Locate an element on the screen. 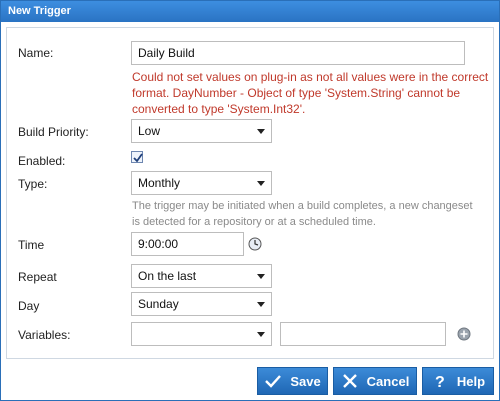 Image resolution: width=500 pixels, height=401 pixels. day-label: Day is located at coordinates (29, 306).